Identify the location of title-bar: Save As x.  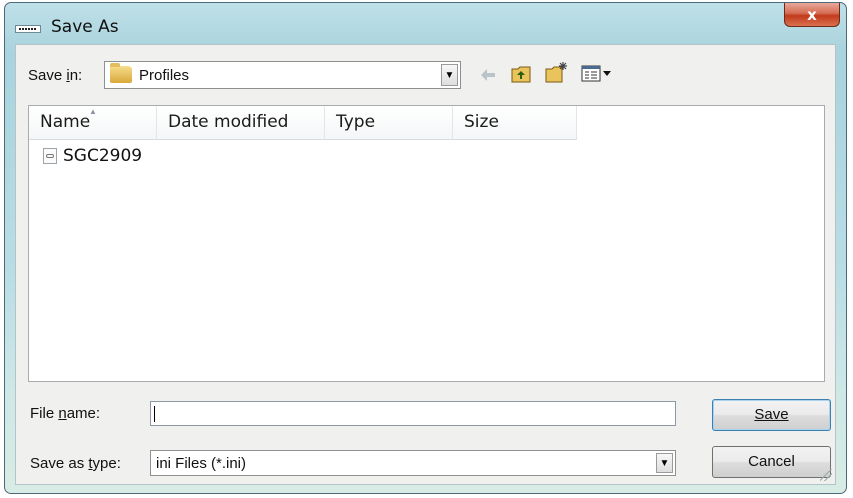
(425, 23).